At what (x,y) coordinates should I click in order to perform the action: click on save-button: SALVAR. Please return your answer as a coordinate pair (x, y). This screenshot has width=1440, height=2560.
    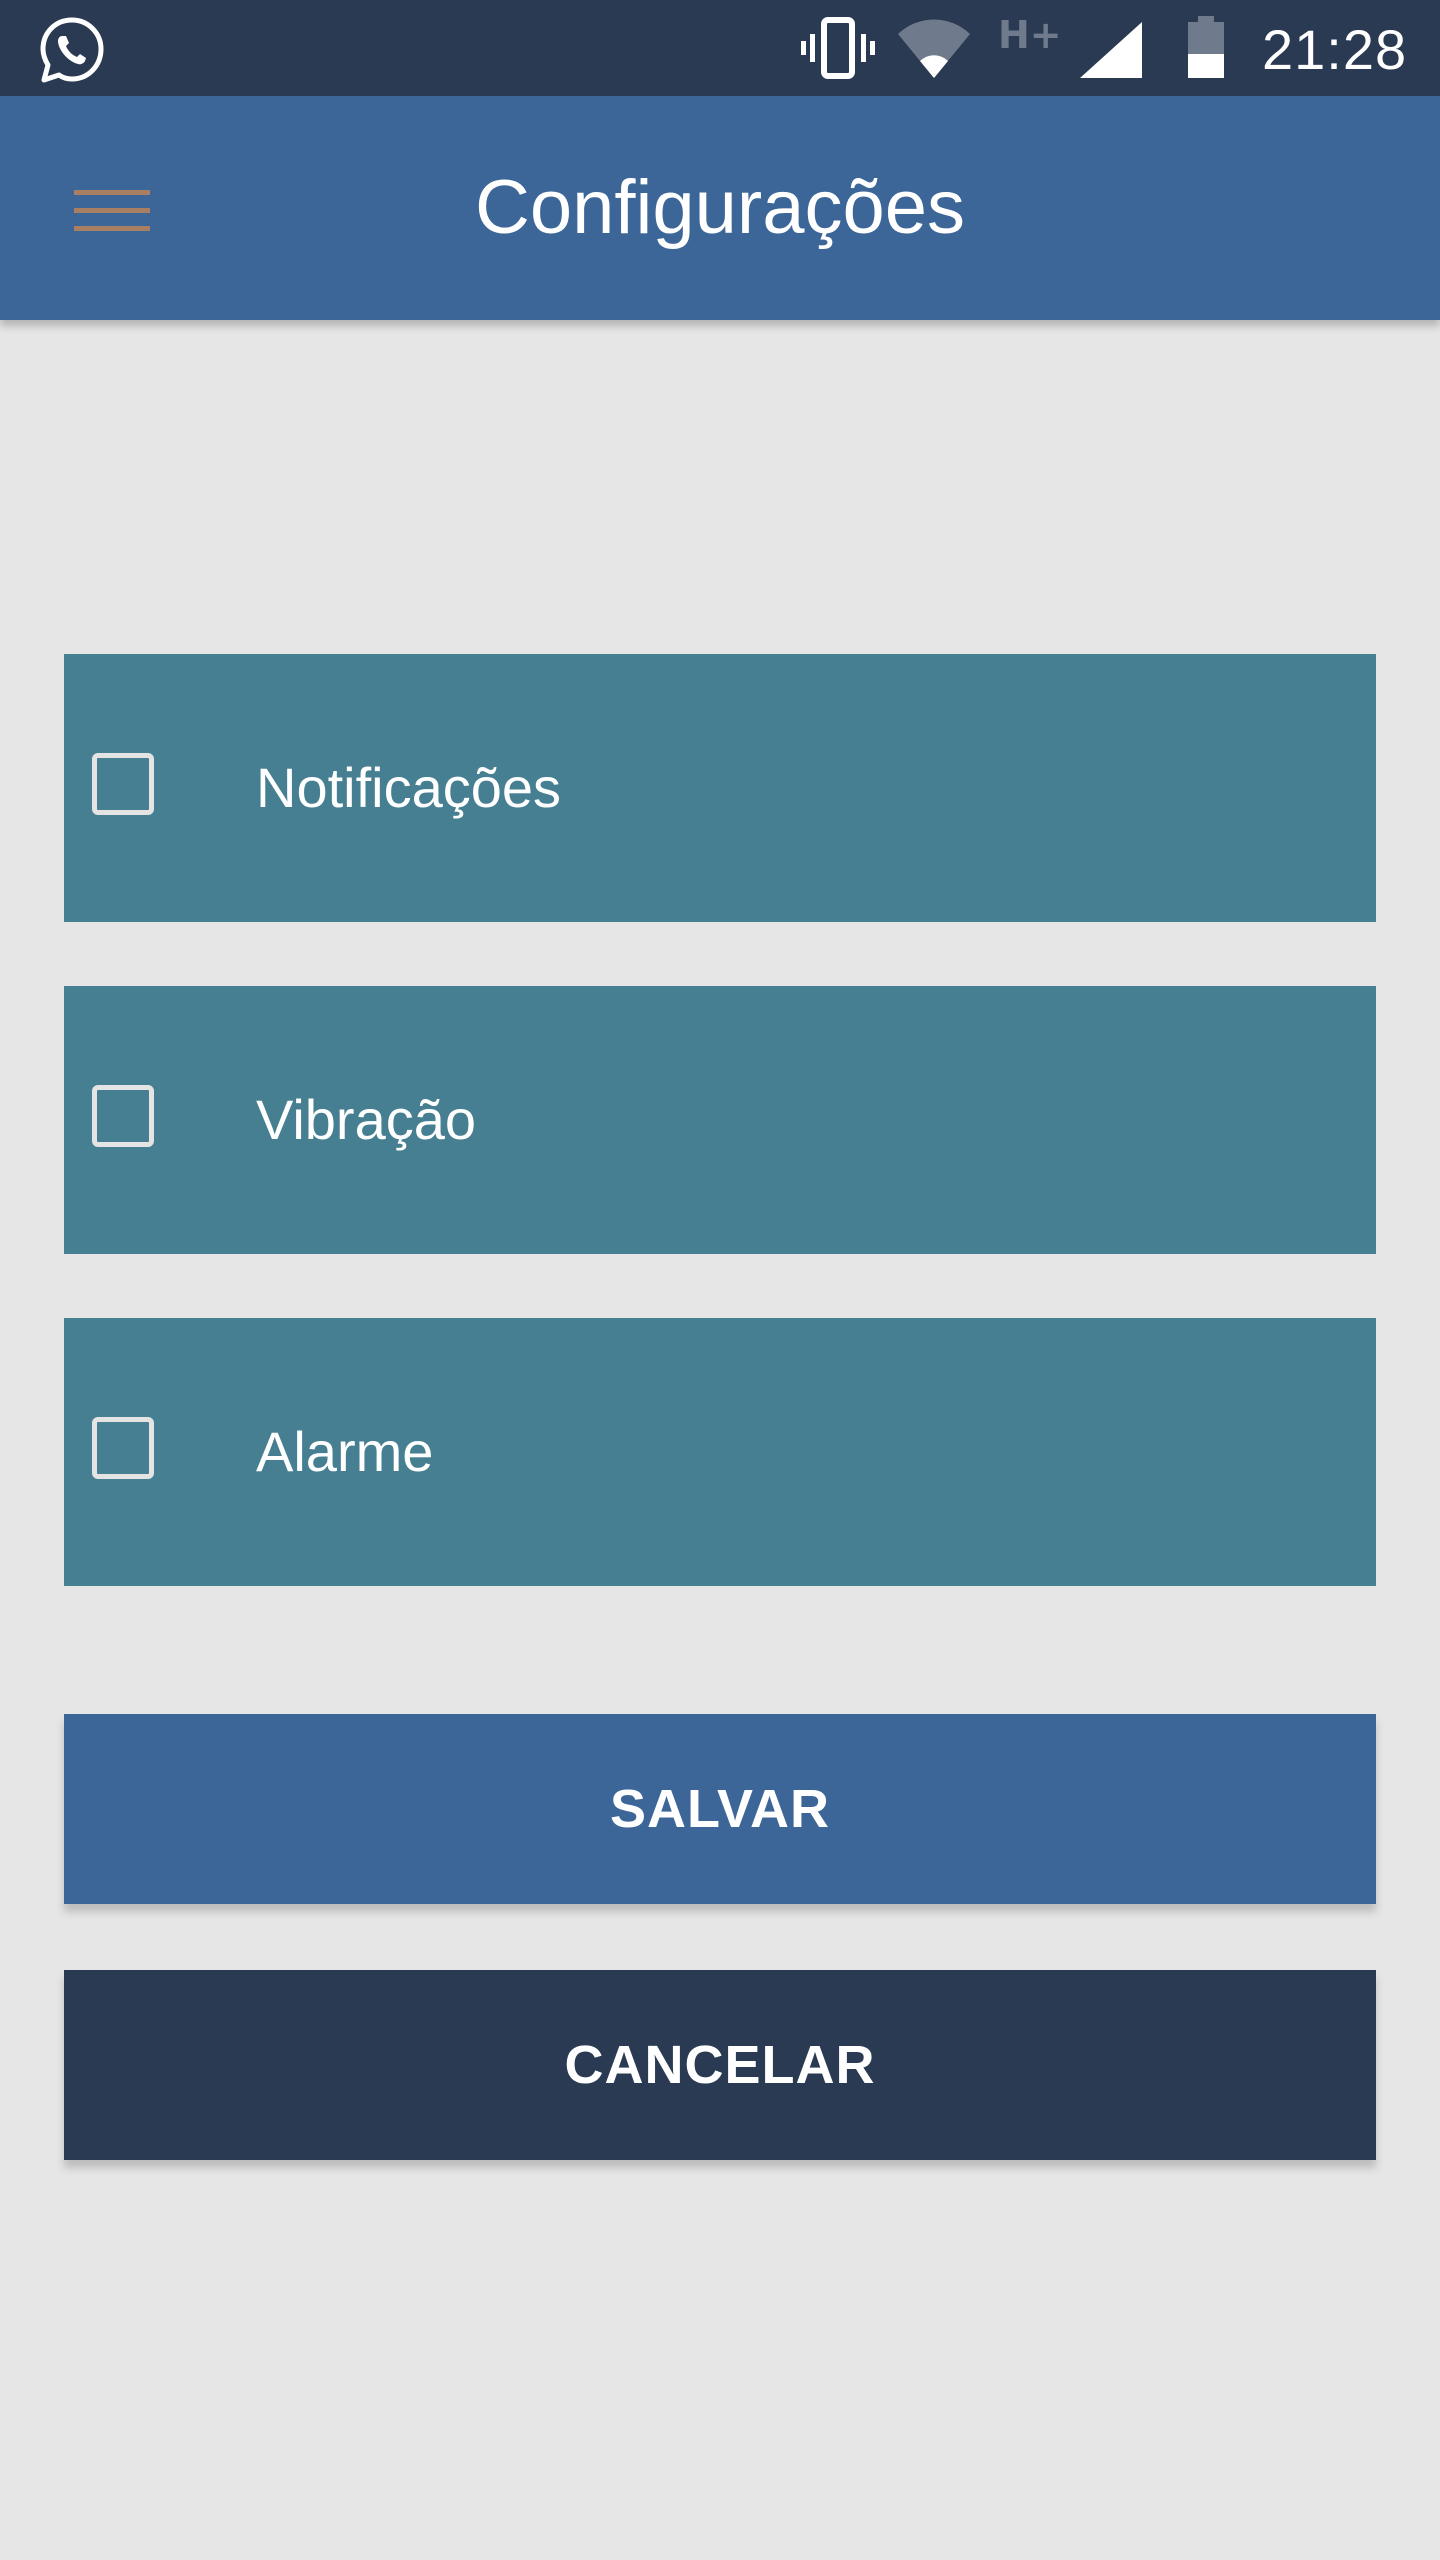
    Looking at the image, I should click on (720, 1809).